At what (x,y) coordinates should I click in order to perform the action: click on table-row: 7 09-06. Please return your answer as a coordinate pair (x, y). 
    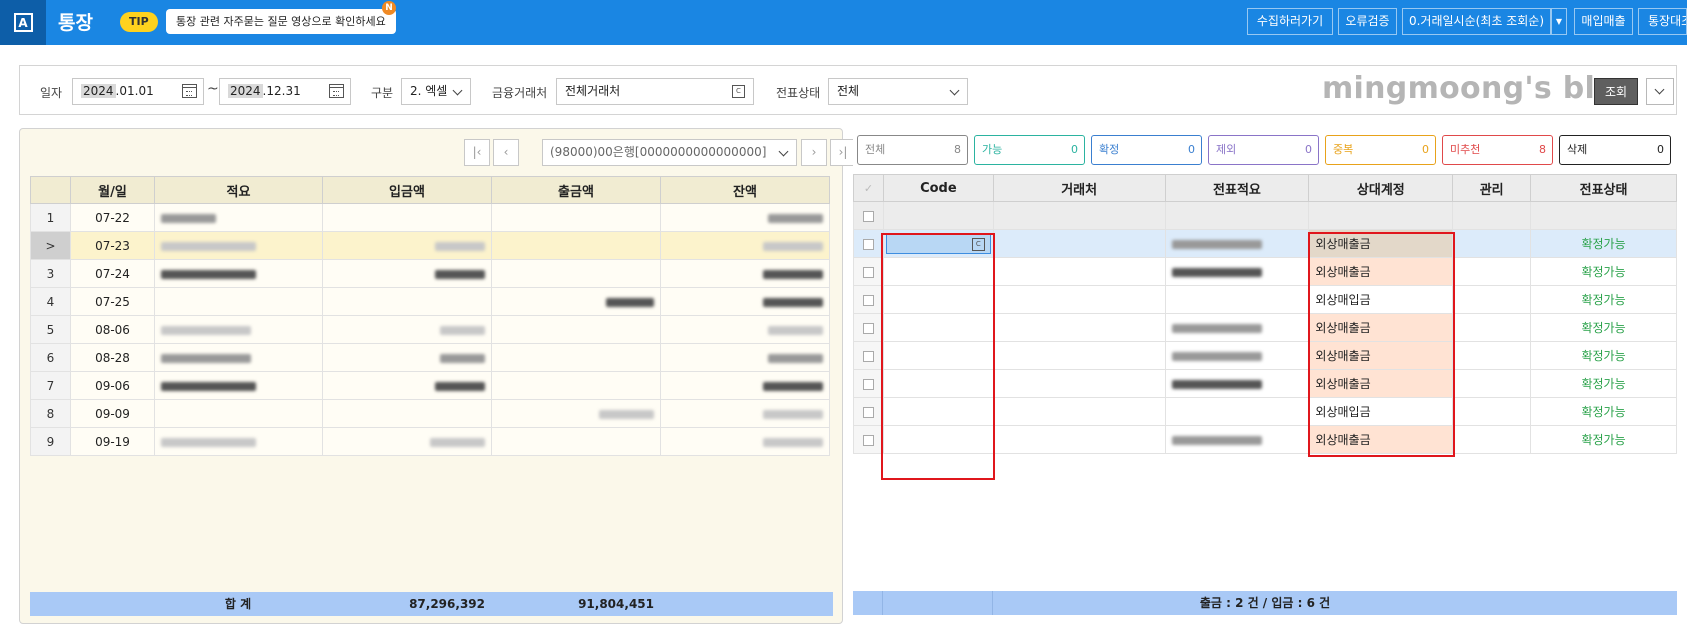
    Looking at the image, I should click on (430, 385).